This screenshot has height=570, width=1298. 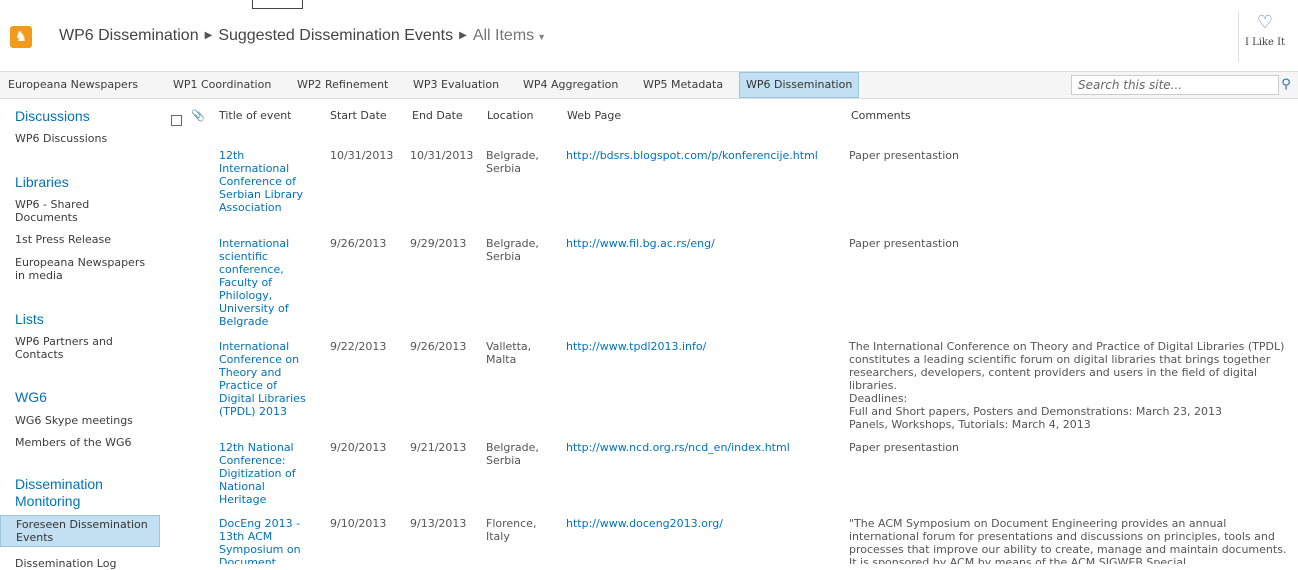 What do you see at coordinates (85, 239) in the screenshot?
I see `nav-item-1st-press-release: 1st Press Release` at bounding box center [85, 239].